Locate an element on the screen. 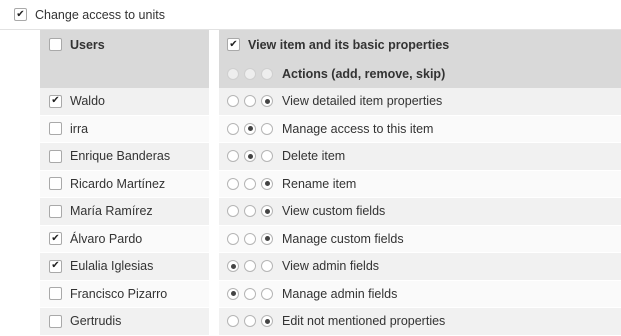 This screenshot has width=621, height=336. permission-label: Rename item is located at coordinates (319, 183).